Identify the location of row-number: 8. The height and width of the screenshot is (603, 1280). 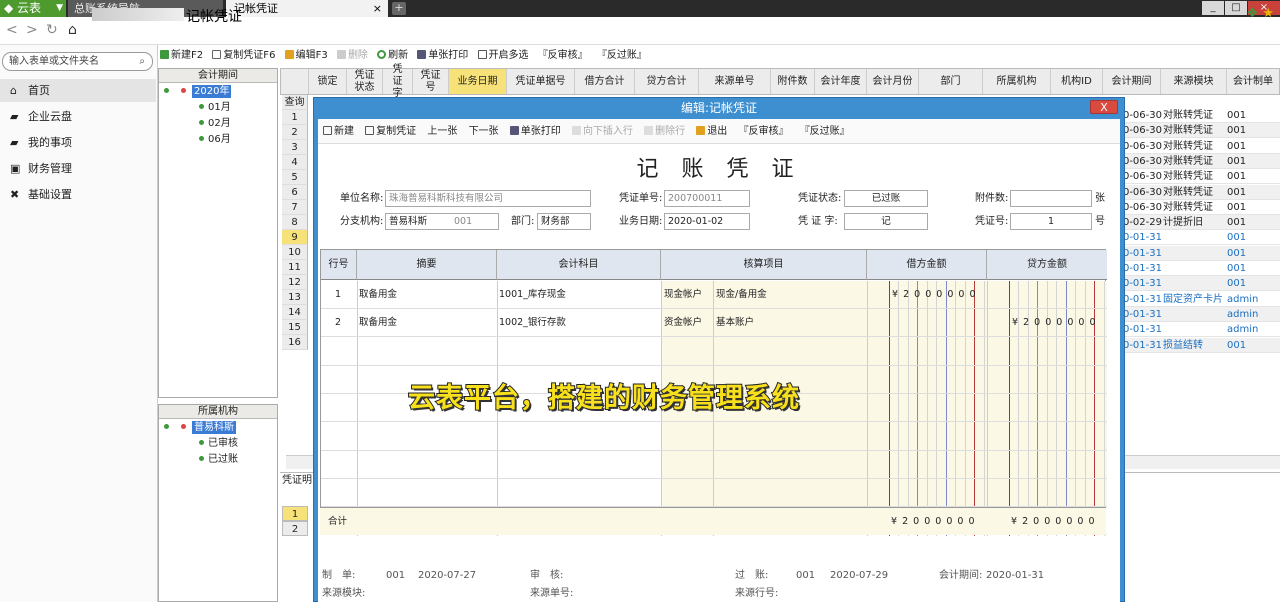
(295, 222).